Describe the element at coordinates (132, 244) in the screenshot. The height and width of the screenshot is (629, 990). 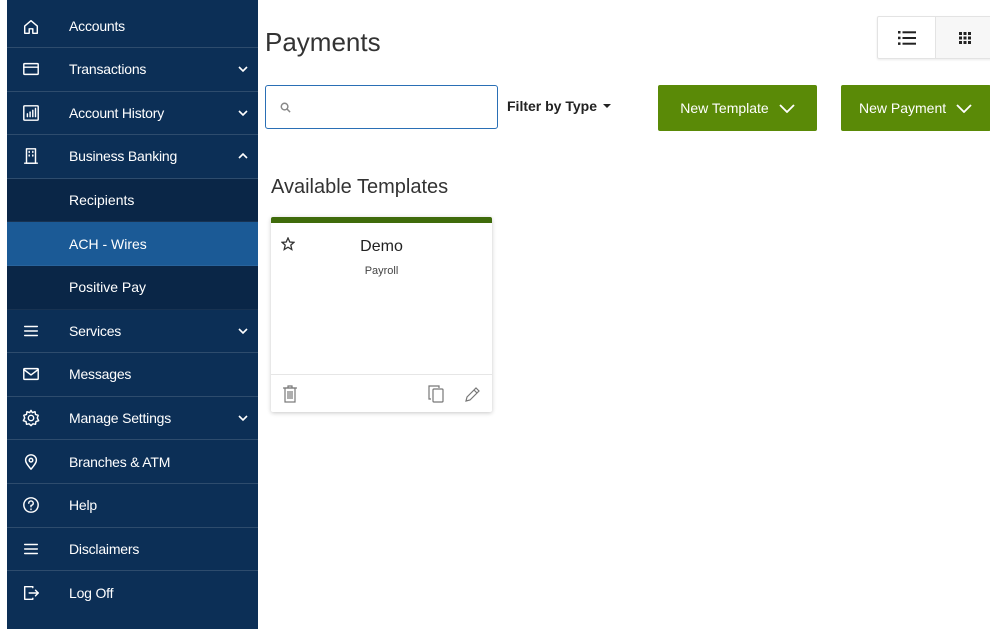
I see `sidebar-subitem-ach-wires: ACH - Wires` at that location.